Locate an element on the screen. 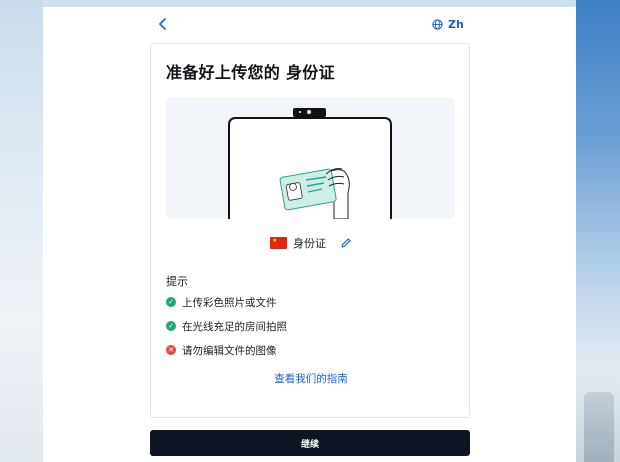 This screenshot has height=462, width=620. x-circle-icon: ✕ is located at coordinates (171, 350).